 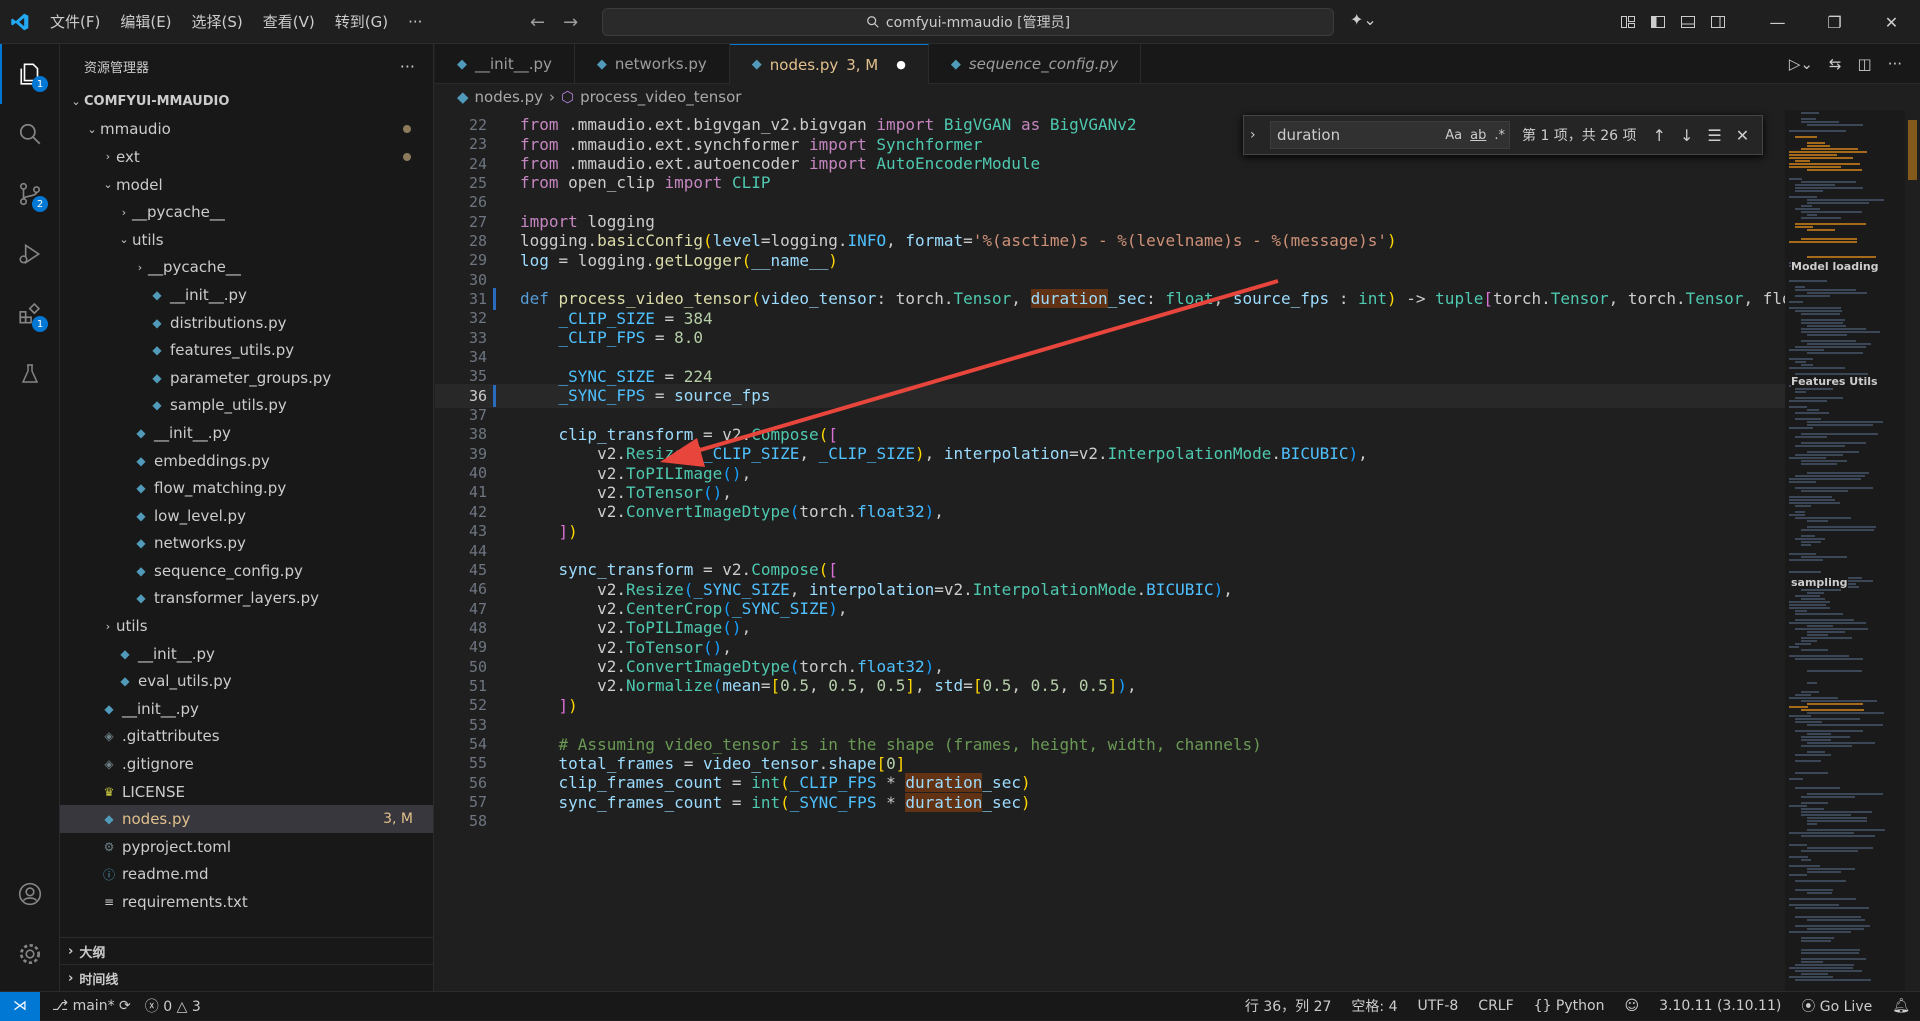 I want to click on notifications-bell-icon: 🔔︎, so click(x=1901, y=1006).